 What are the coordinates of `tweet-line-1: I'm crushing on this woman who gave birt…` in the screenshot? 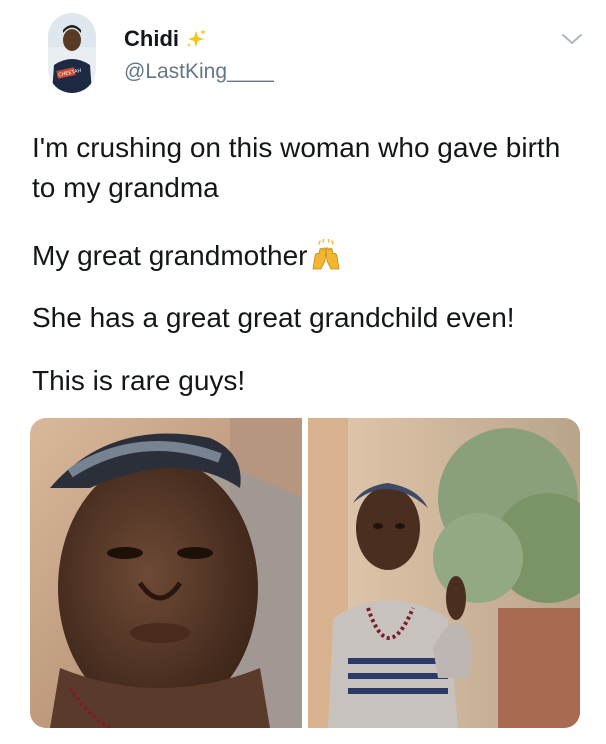 It's located at (296, 167).